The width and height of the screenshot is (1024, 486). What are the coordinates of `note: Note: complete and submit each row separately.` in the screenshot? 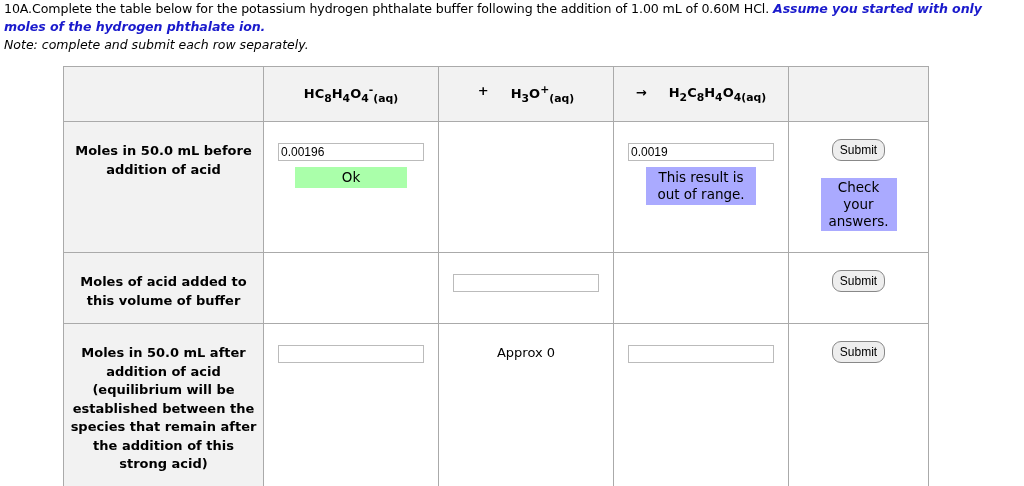 It's located at (157, 45).